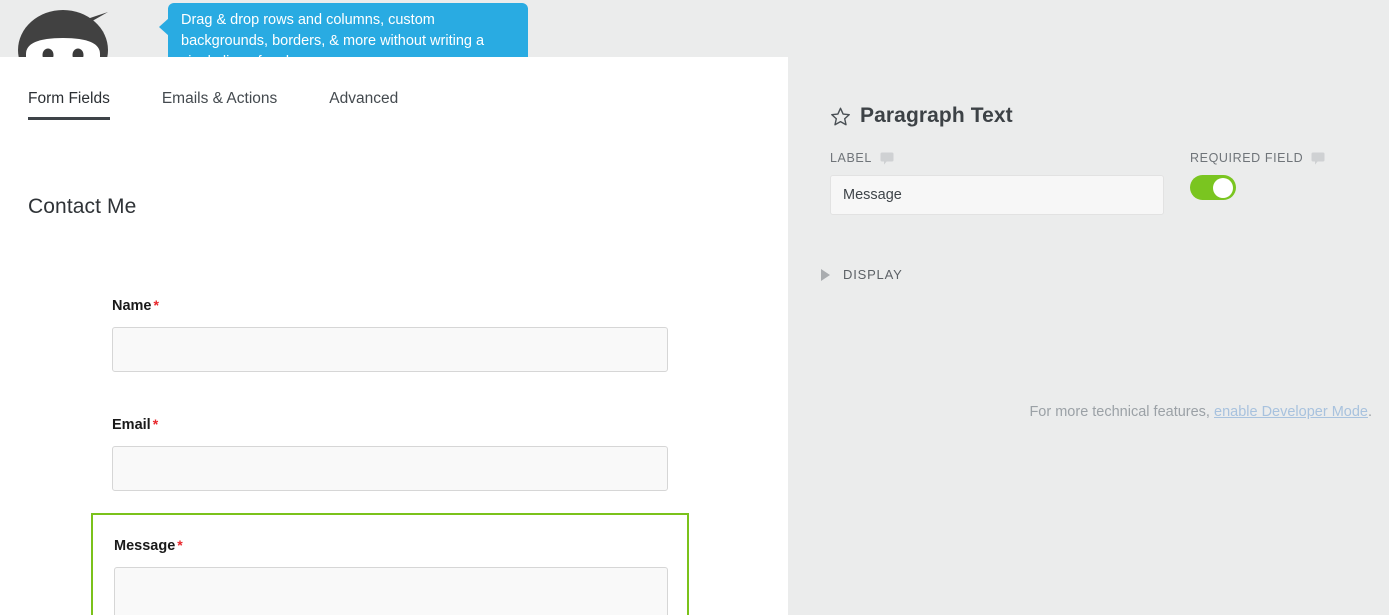 The height and width of the screenshot is (615, 1389). What do you see at coordinates (135, 305) in the screenshot?
I see `field-label-name: Name *` at bounding box center [135, 305].